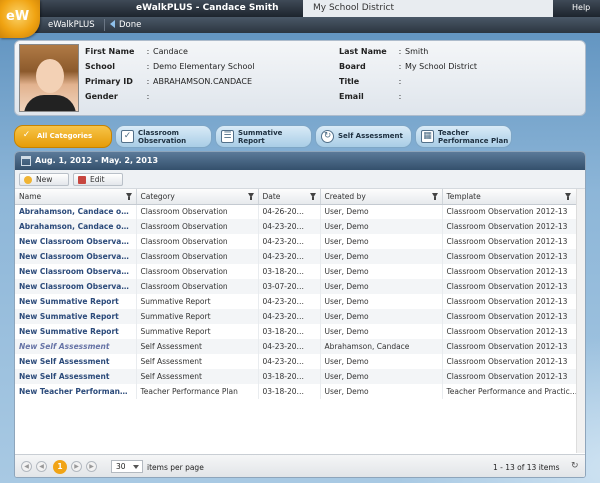  Describe the element at coordinates (44, 179) in the screenshot. I see `new-button: New` at that location.